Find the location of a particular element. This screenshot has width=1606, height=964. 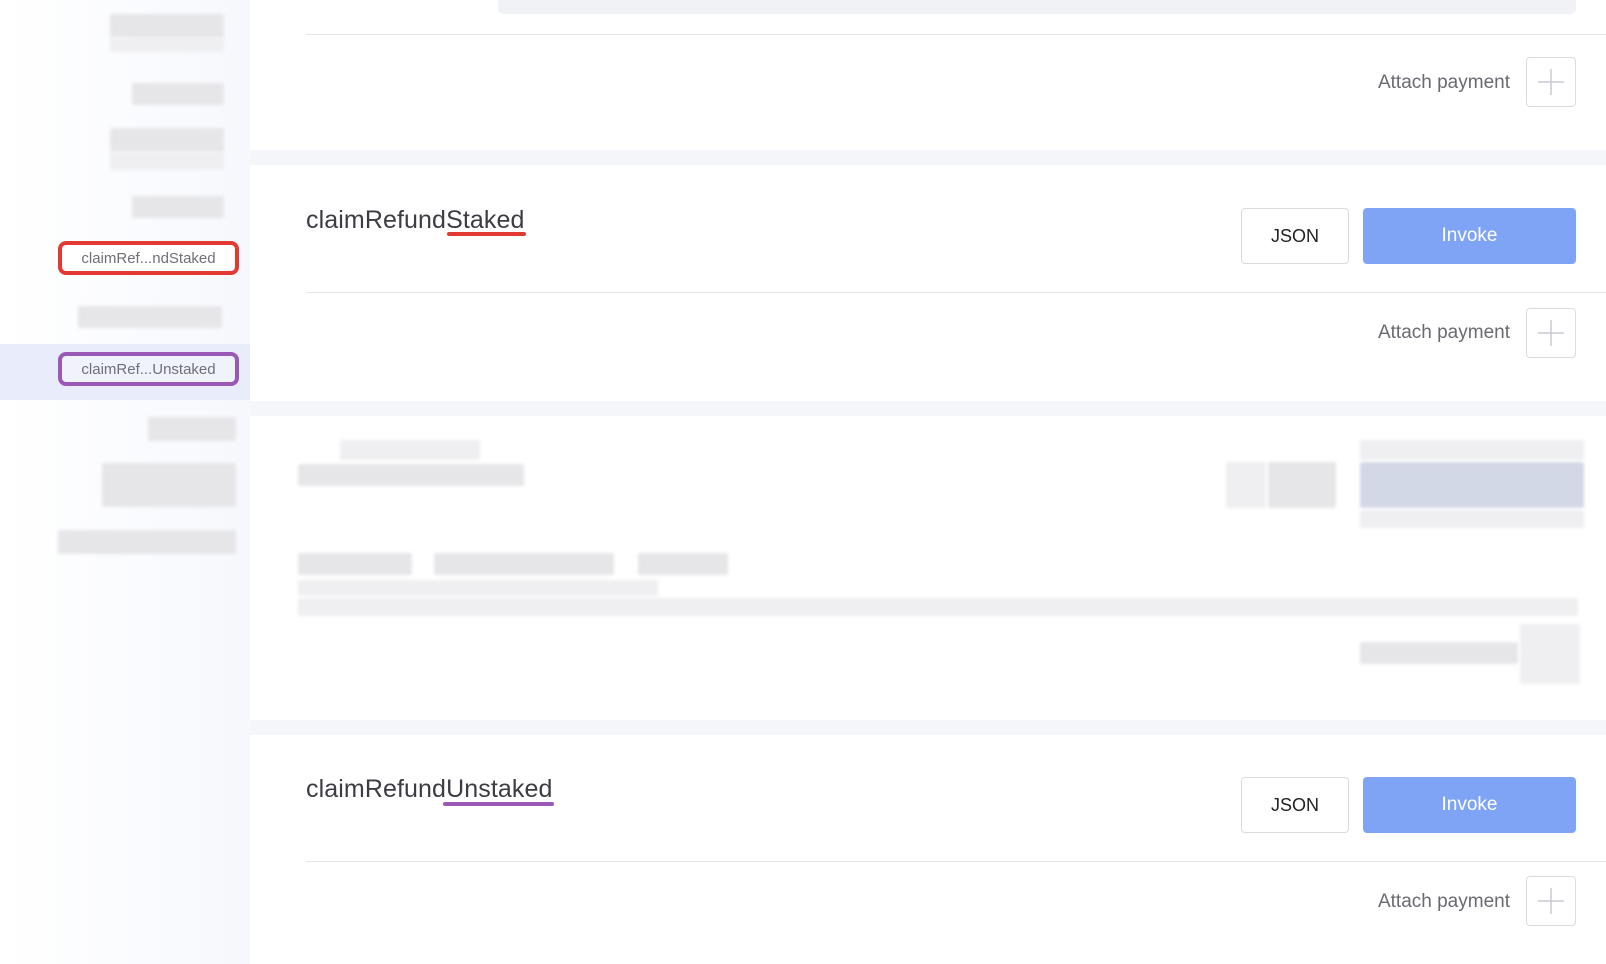

sidebar-item-label: claimRef...ndStaked is located at coordinates (148, 258).